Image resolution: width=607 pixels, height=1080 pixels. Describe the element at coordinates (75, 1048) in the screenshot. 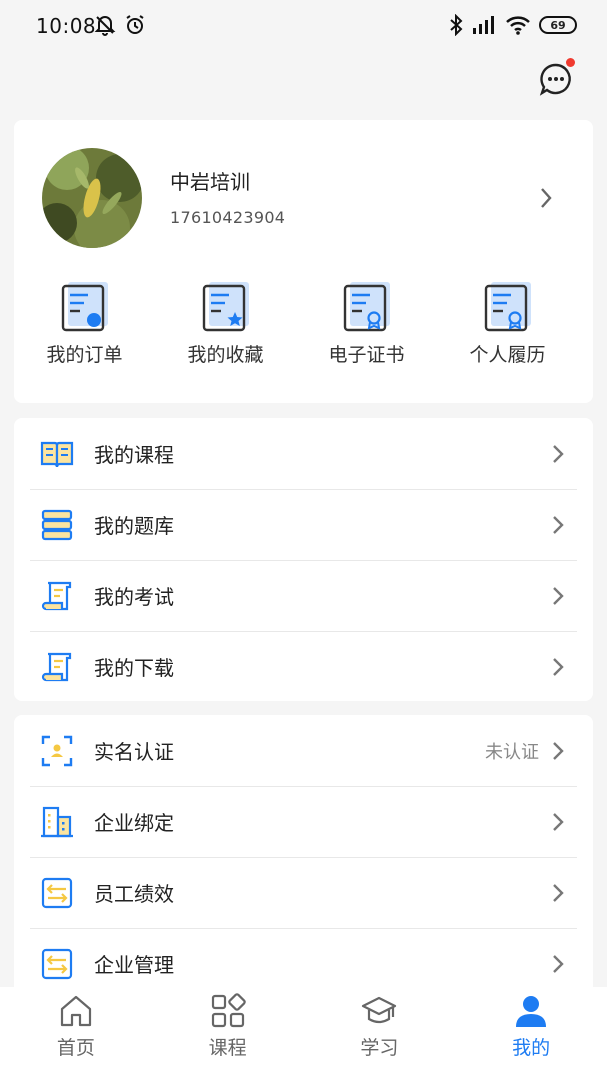

I see `tab-label: 首页` at that location.